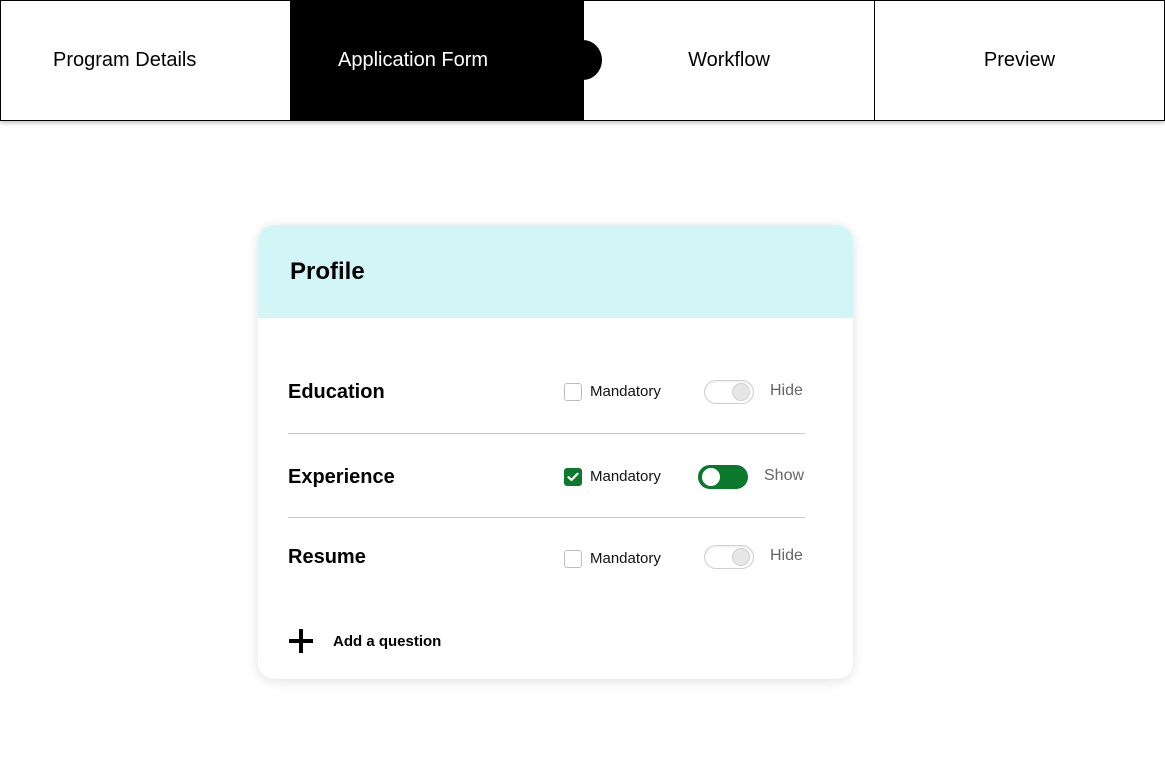 Image resolution: width=1165 pixels, height=768 pixels. I want to click on step-preview: Preview, so click(1019, 60).